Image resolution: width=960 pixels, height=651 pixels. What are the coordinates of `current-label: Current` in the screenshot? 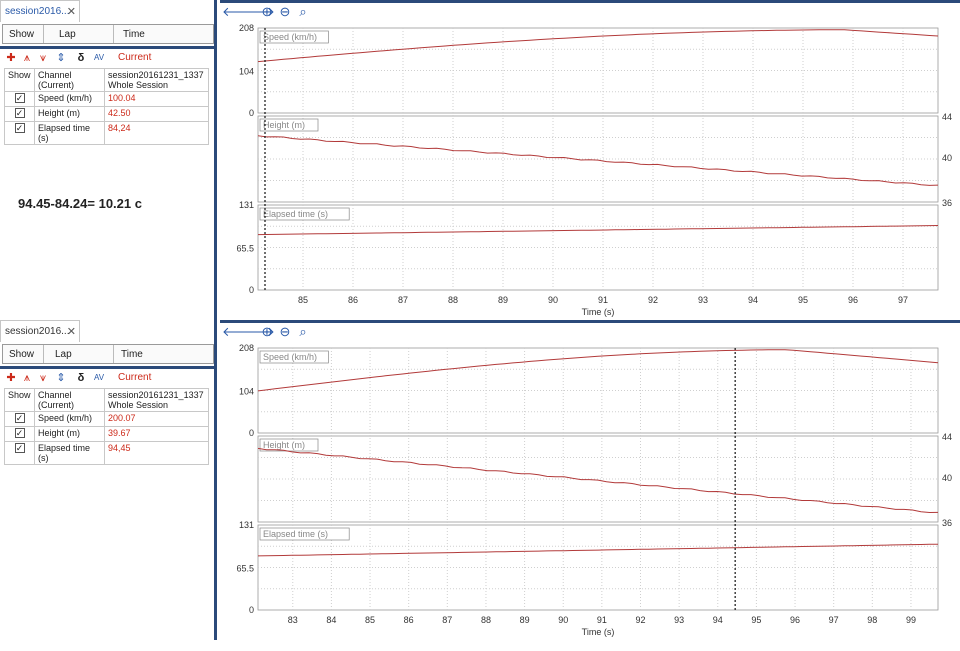 It's located at (135, 377).